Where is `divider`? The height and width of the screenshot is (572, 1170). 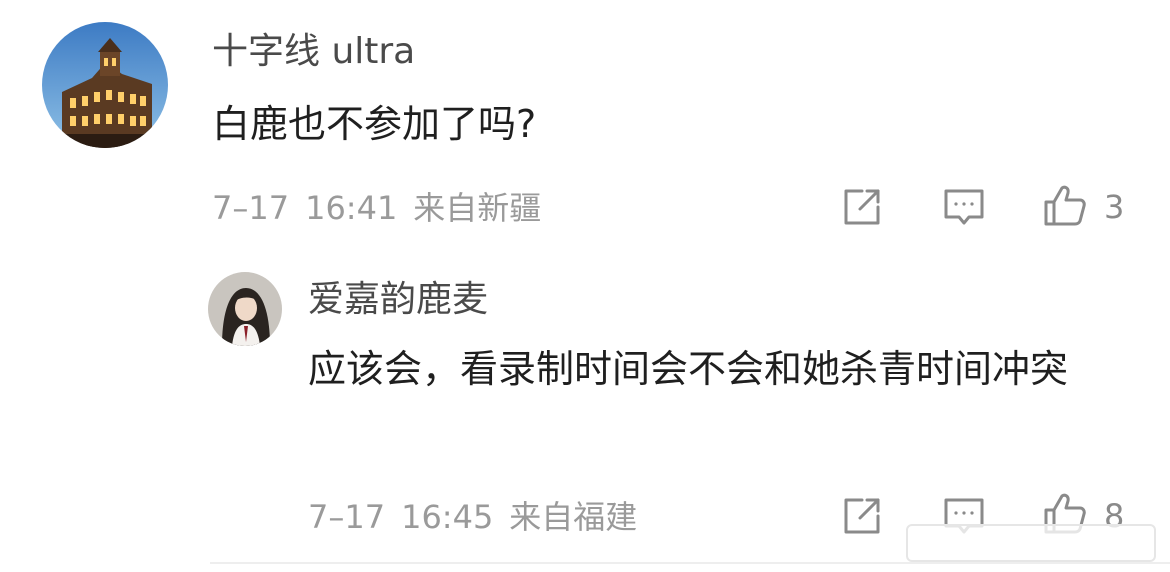
divider is located at coordinates (690, 563).